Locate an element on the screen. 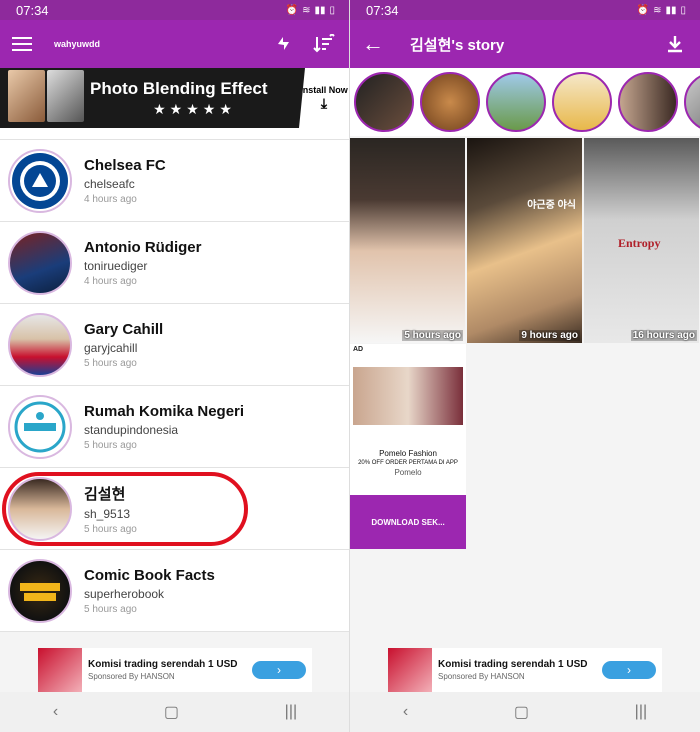 The image size is (700, 732). app-bar: ← 김설현's story is located at coordinates (525, 44).